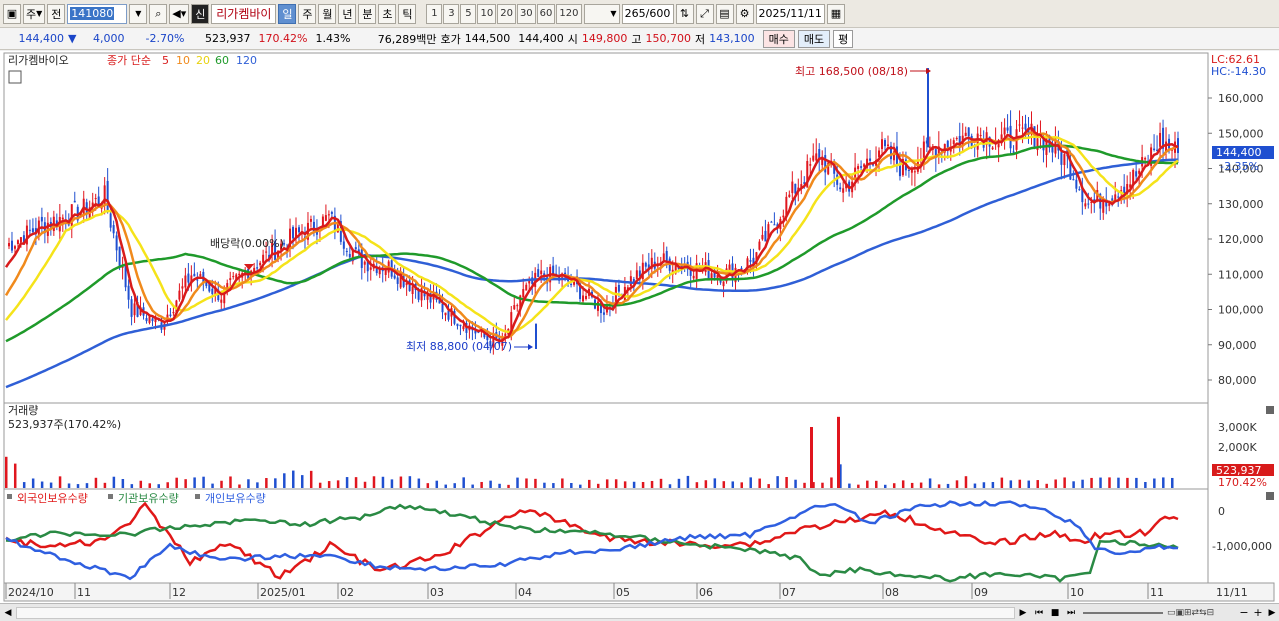 The image size is (1279, 621). What do you see at coordinates (307, 13) in the screenshot?
I see `period-tab: 주` at bounding box center [307, 13].